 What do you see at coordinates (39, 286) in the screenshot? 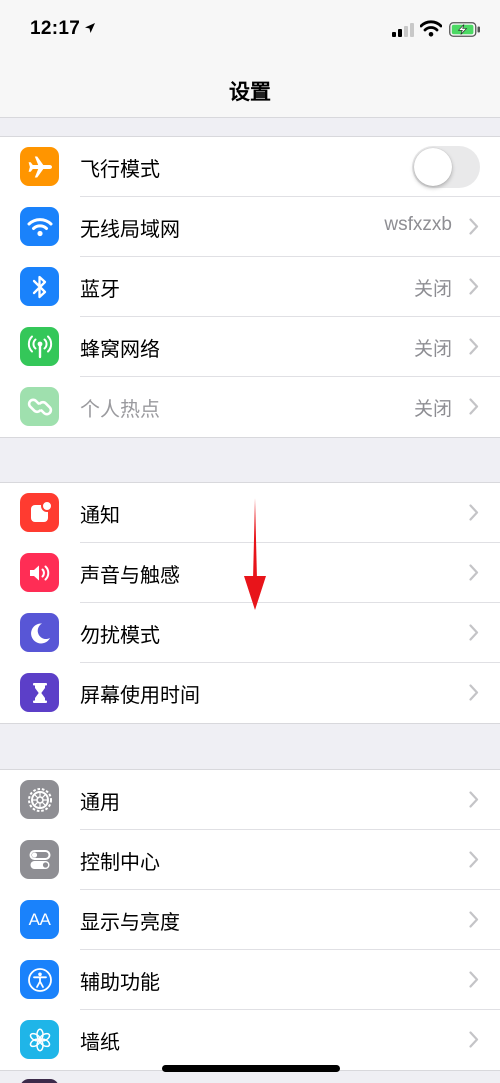
I see `bluetooth-icon` at bounding box center [39, 286].